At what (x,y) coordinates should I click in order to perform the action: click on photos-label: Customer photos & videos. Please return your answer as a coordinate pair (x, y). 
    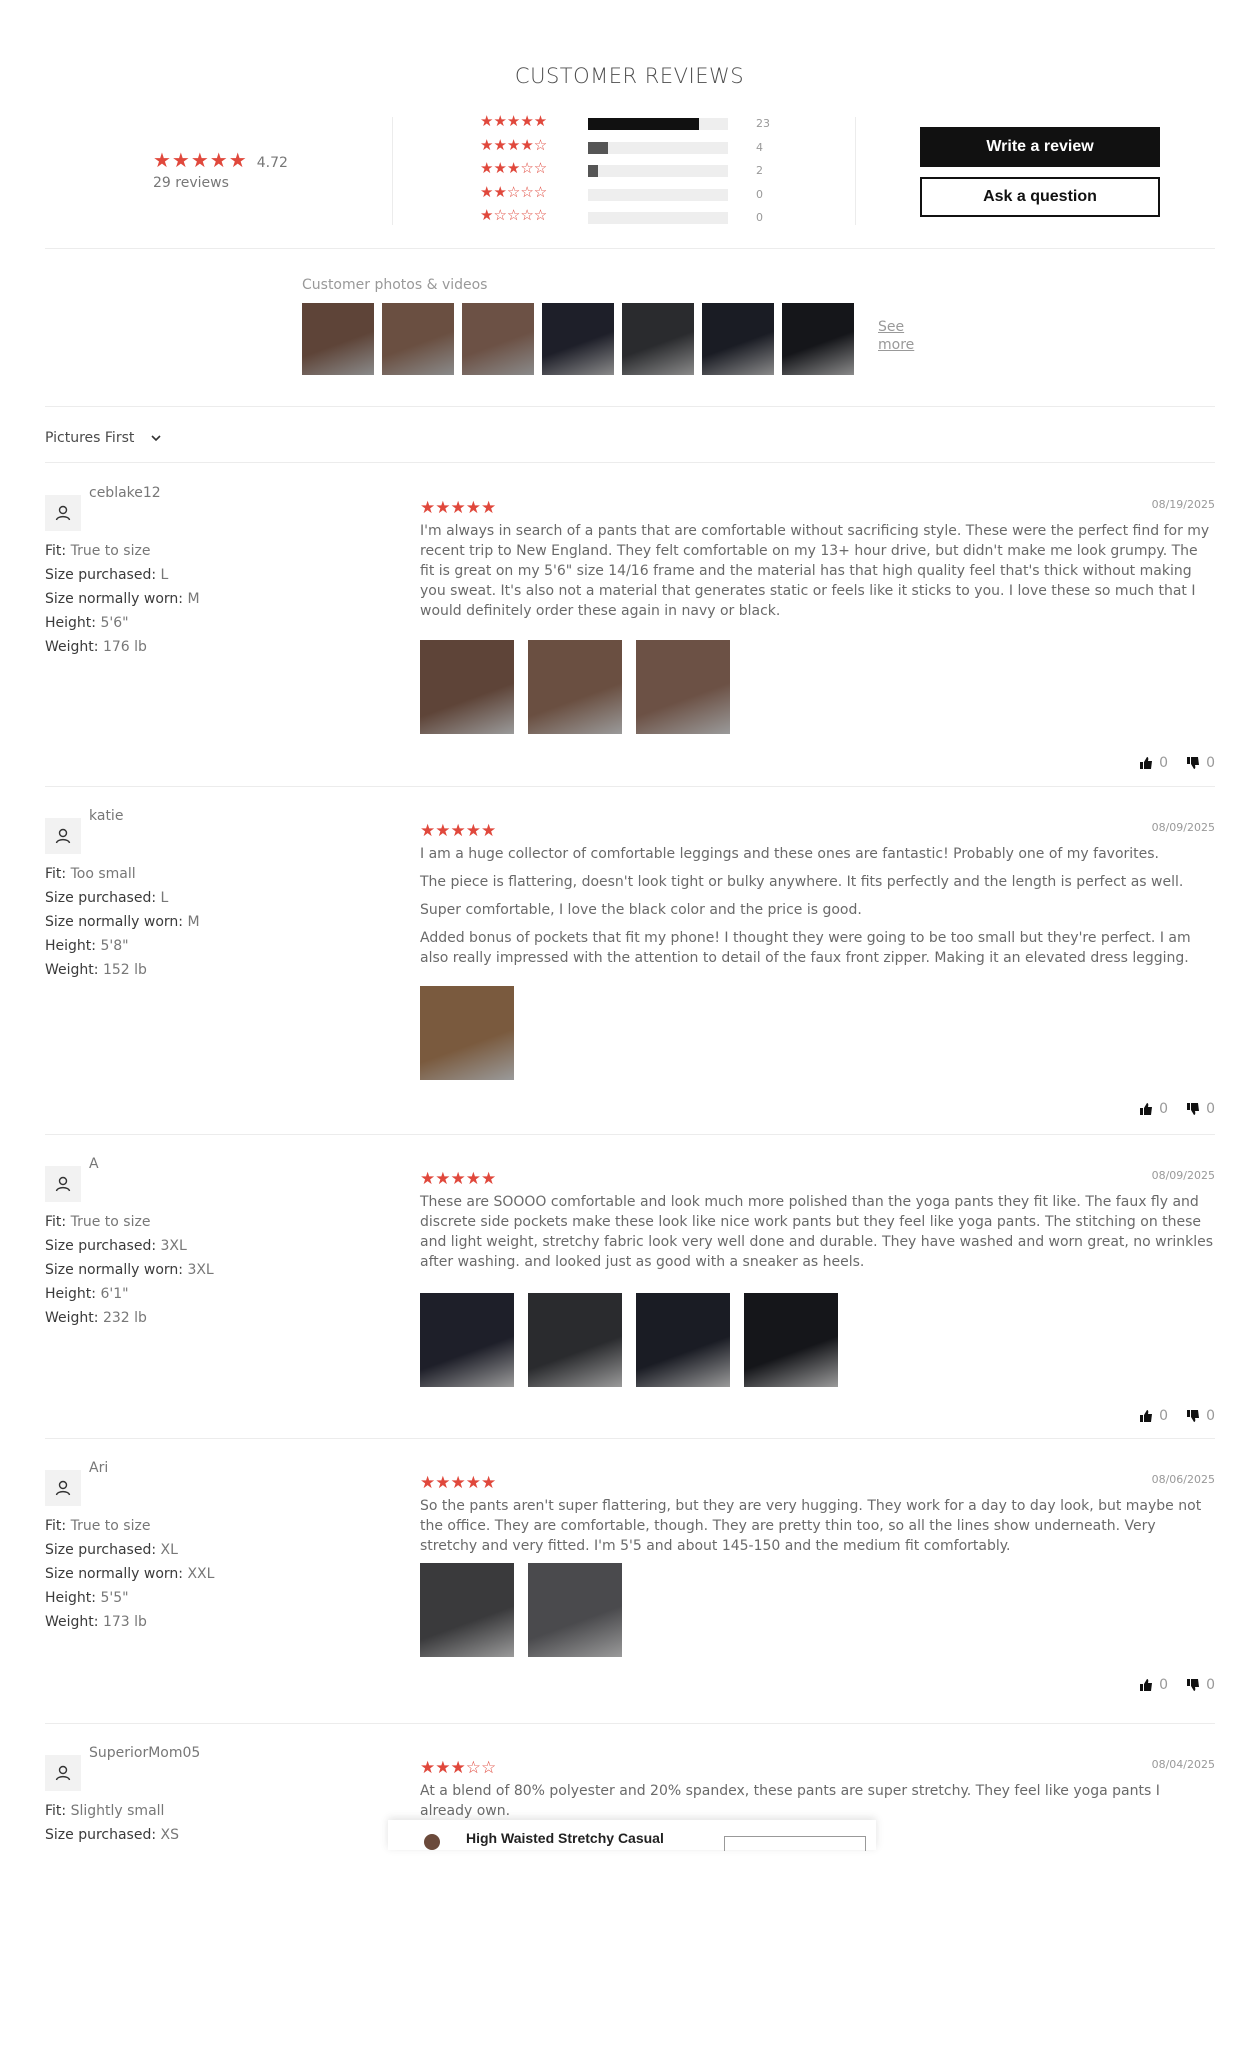
    Looking at the image, I should click on (395, 285).